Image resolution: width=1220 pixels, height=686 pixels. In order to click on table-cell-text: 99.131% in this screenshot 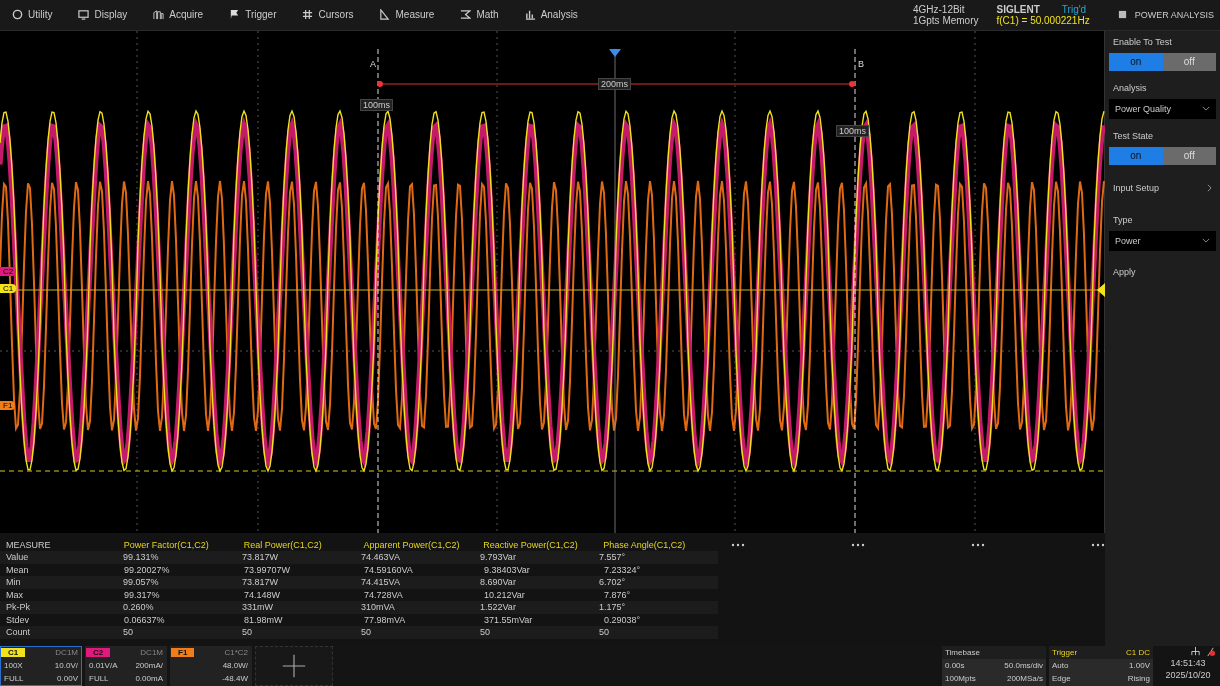, I will do `click(141, 557)`.